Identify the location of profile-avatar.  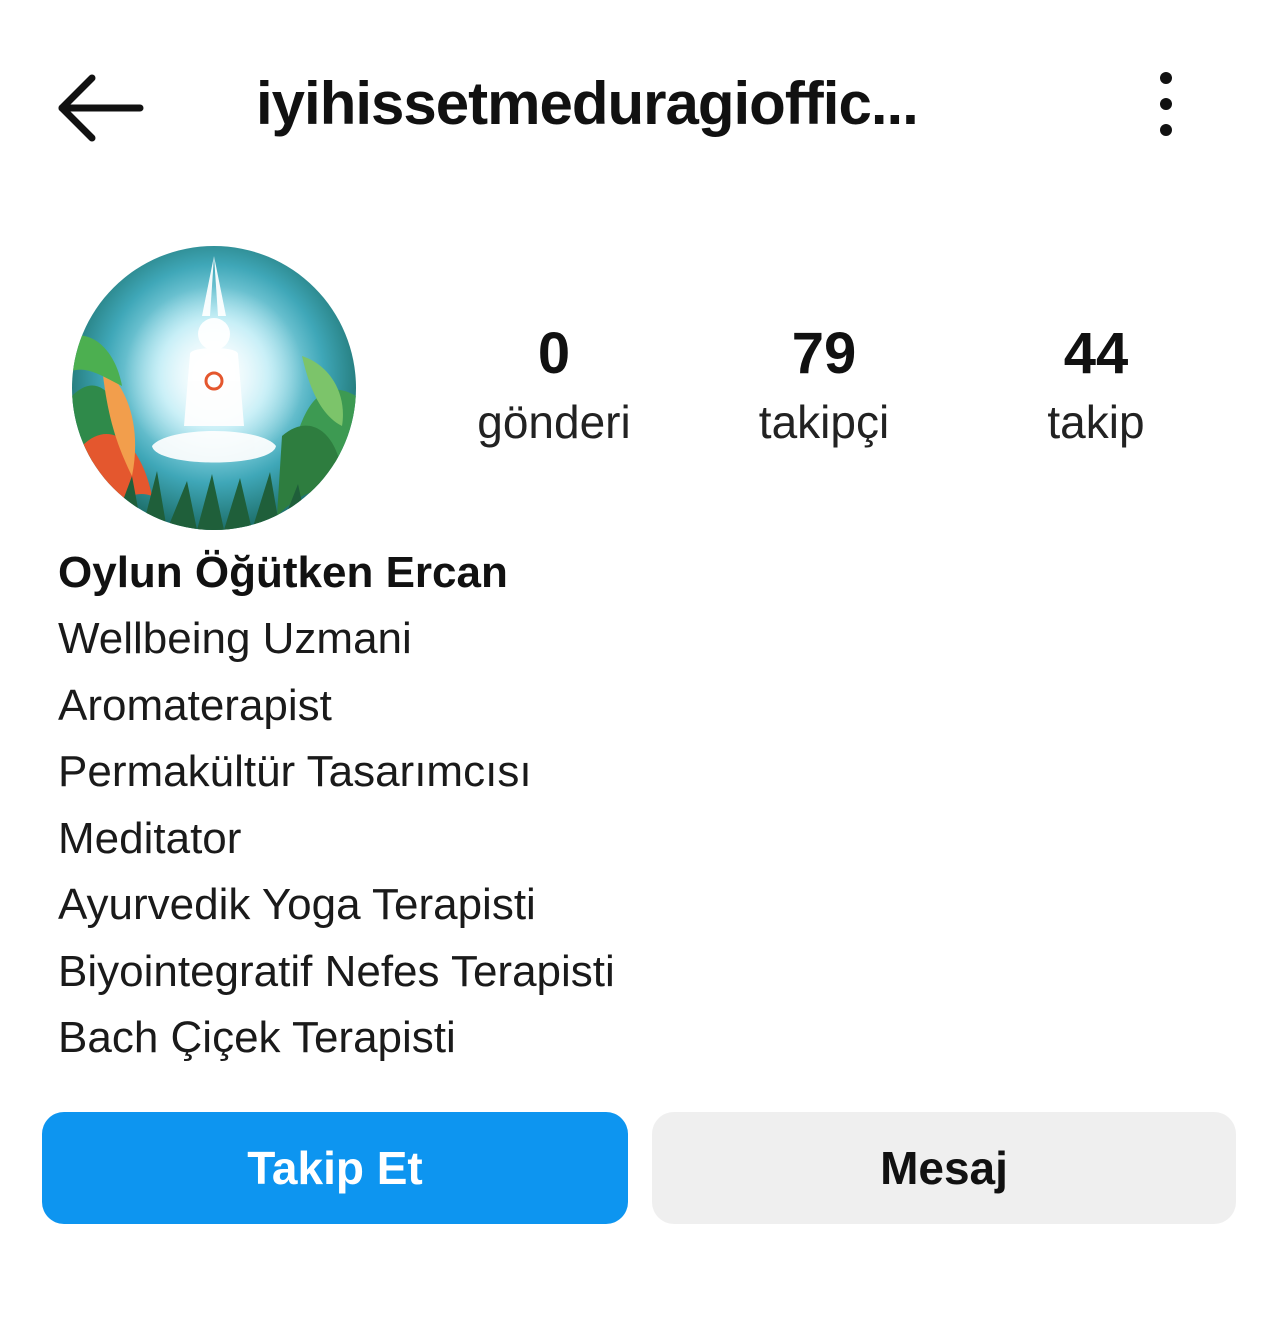
(214, 388).